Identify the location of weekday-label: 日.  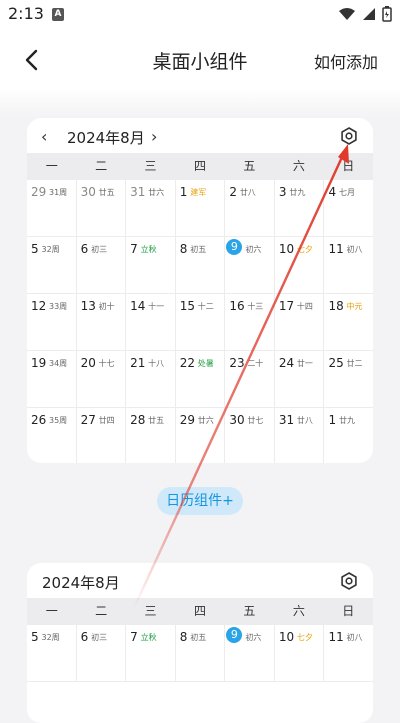
(348, 166).